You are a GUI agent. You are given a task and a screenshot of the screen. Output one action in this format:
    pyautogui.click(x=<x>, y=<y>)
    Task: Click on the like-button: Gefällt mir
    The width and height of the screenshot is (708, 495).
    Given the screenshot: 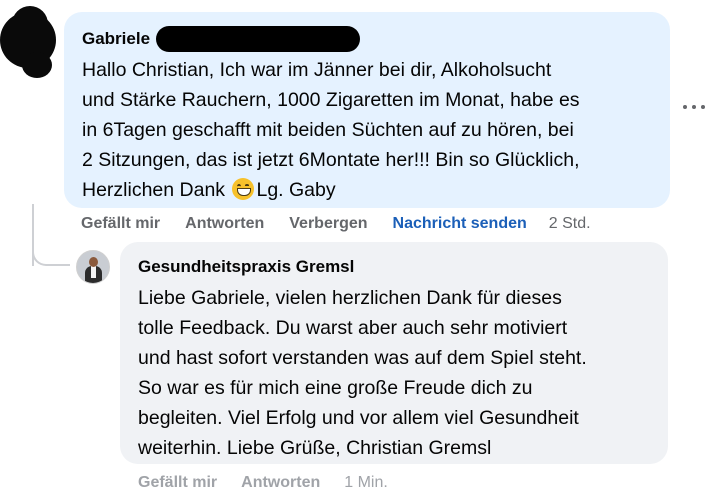 What is the action you would take?
    pyautogui.click(x=120, y=224)
    